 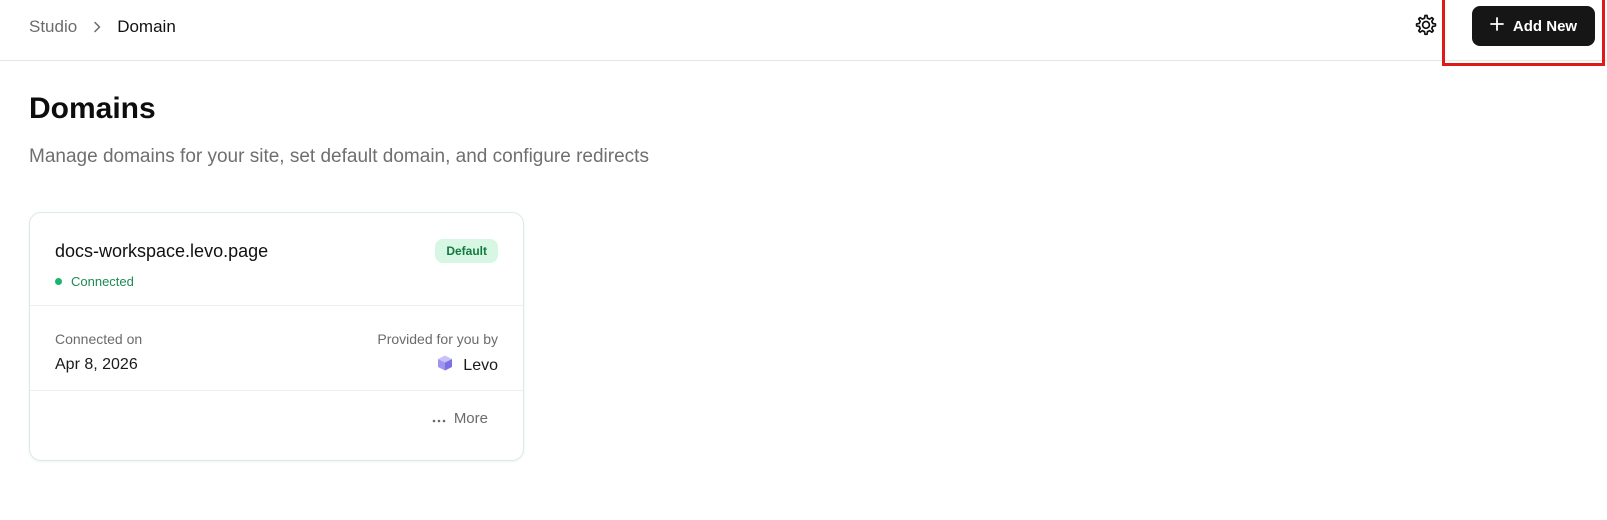 I want to click on ellipsis-icon, so click(x=439, y=418).